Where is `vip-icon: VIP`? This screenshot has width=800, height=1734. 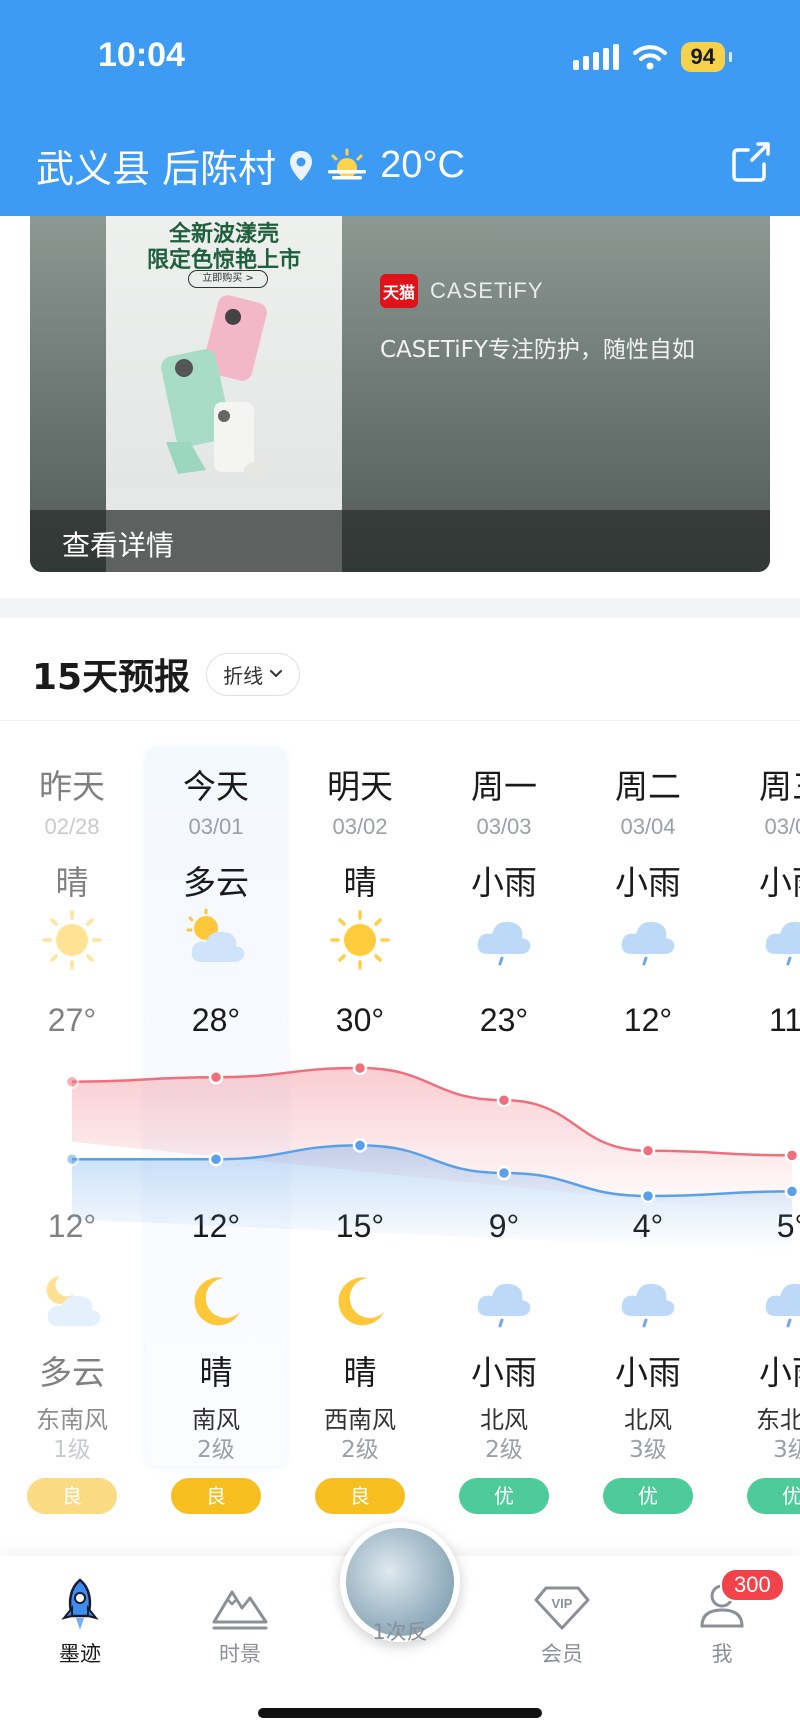 vip-icon: VIP is located at coordinates (562, 1608).